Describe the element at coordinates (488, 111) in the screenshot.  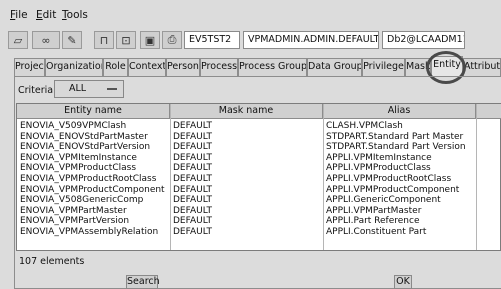
I see `column-header-filler` at that location.